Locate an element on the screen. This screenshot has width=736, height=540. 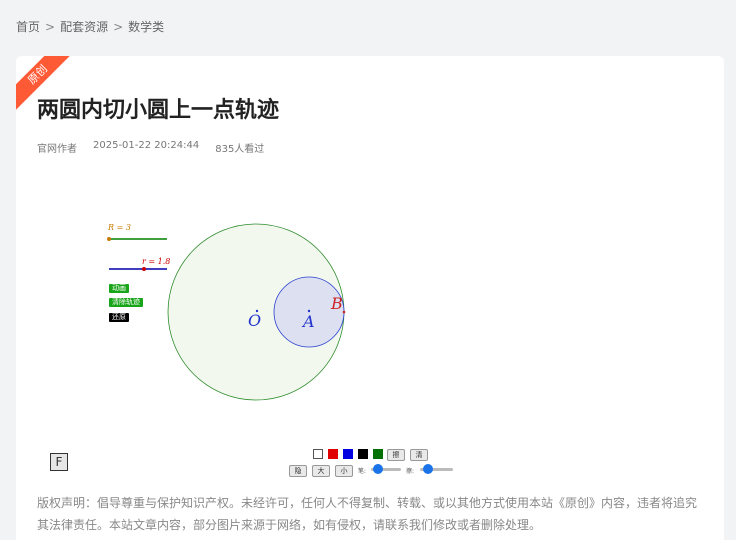
color-red-swatch is located at coordinates (333, 454).